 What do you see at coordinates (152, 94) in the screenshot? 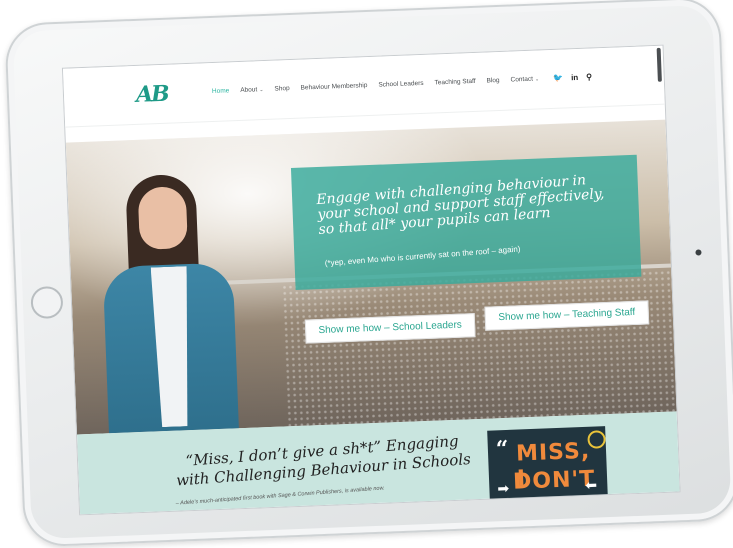
I see `site-logo: AB` at bounding box center [152, 94].